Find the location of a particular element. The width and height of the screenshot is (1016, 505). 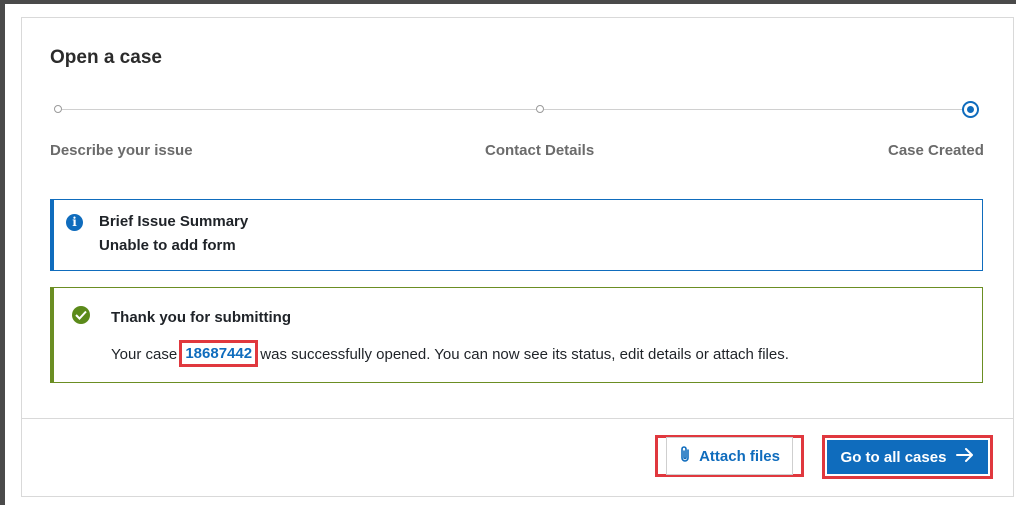

success-title: Thank you for submitting is located at coordinates (201, 317).